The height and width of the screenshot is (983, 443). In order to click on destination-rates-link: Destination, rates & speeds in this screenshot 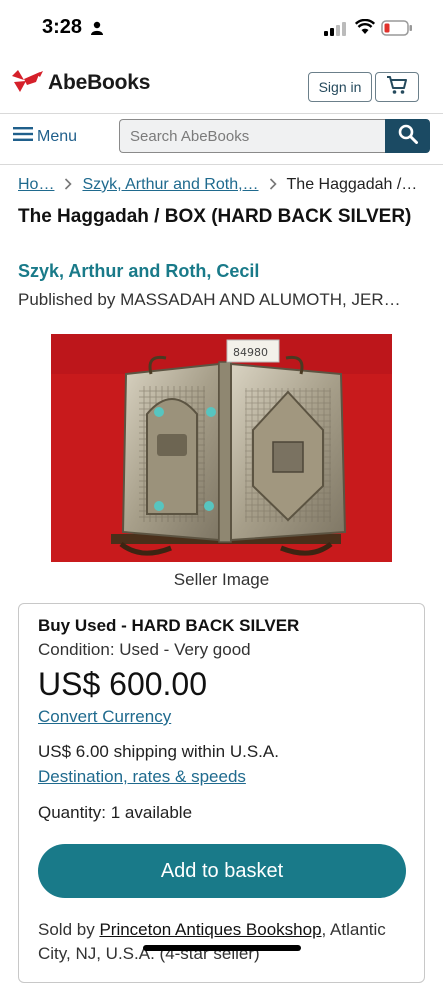, I will do `click(142, 777)`.